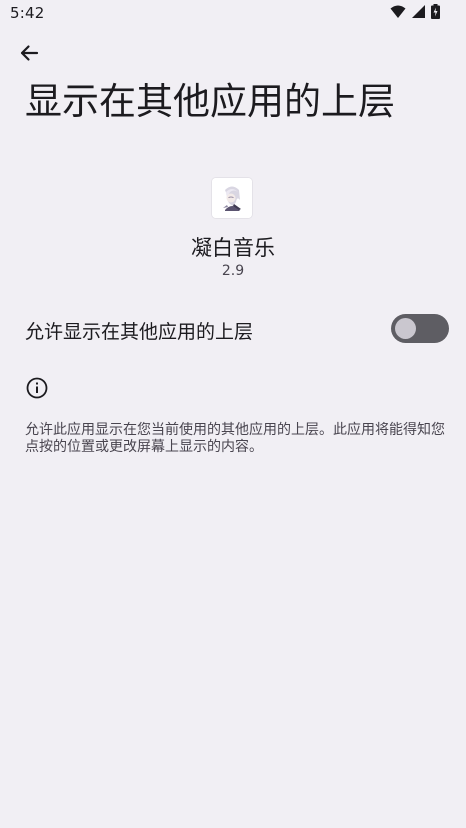 Image resolution: width=466 pixels, height=828 pixels. I want to click on app-icon, so click(232, 198).